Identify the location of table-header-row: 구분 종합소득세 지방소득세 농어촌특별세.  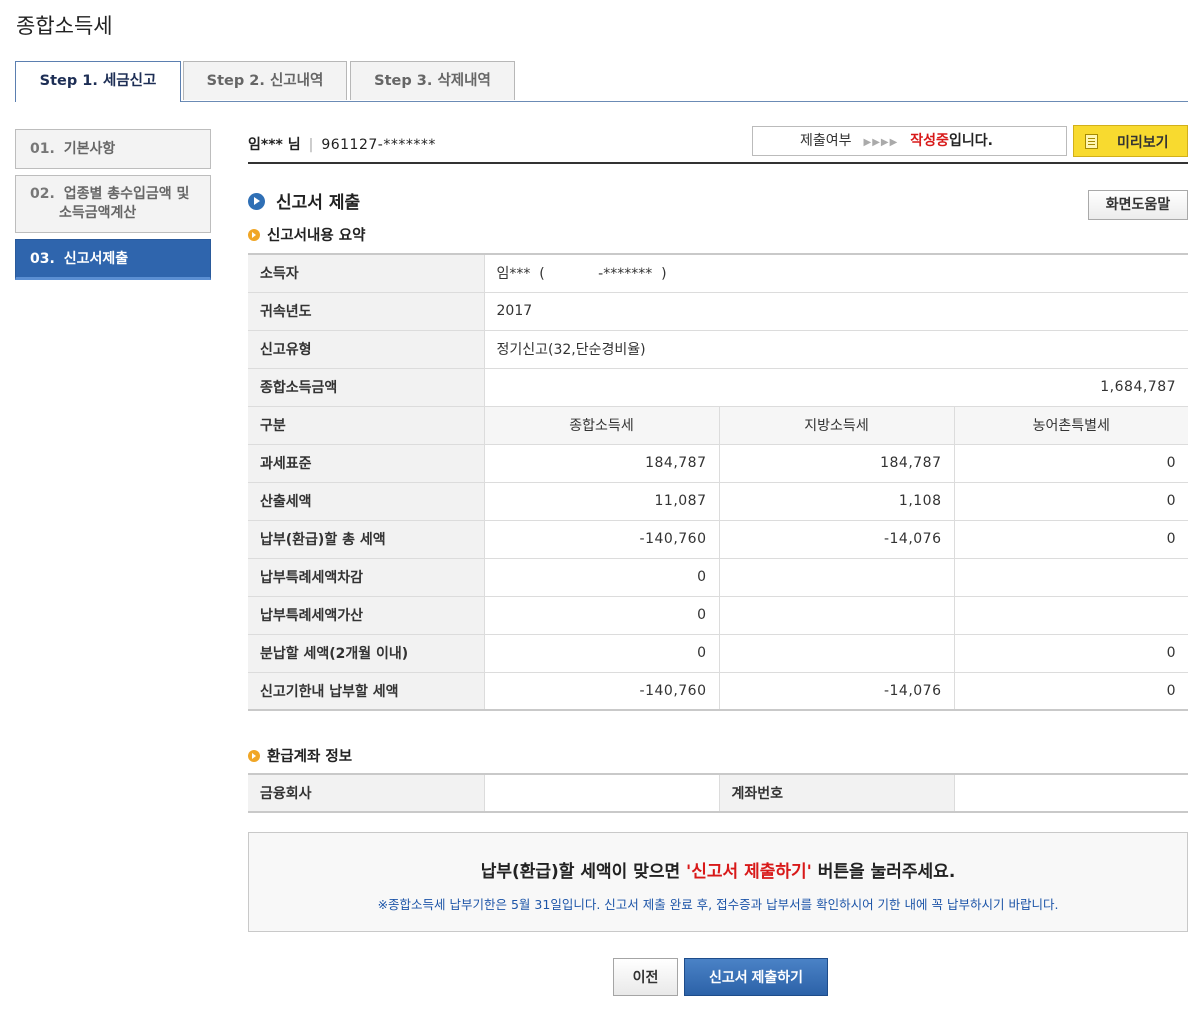
(718, 425).